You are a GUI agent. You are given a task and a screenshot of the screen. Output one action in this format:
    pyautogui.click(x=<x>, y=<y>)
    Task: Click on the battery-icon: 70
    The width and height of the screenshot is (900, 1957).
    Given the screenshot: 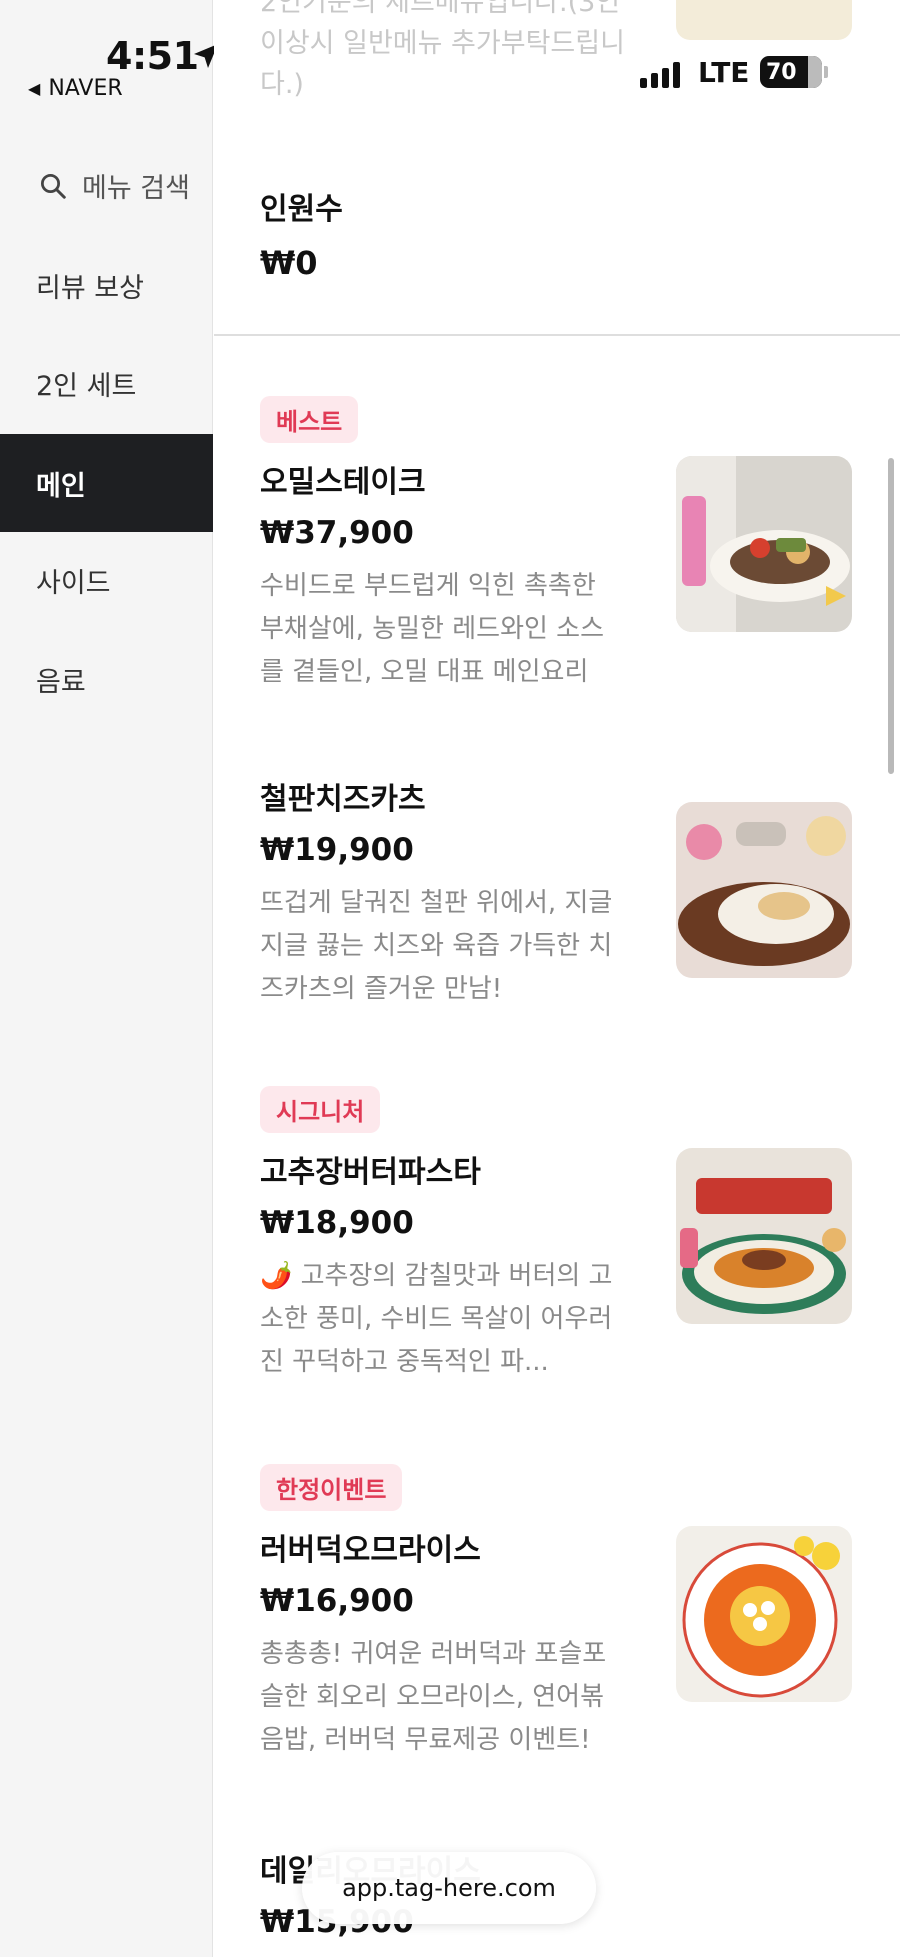 What is the action you would take?
    pyautogui.click(x=791, y=72)
    